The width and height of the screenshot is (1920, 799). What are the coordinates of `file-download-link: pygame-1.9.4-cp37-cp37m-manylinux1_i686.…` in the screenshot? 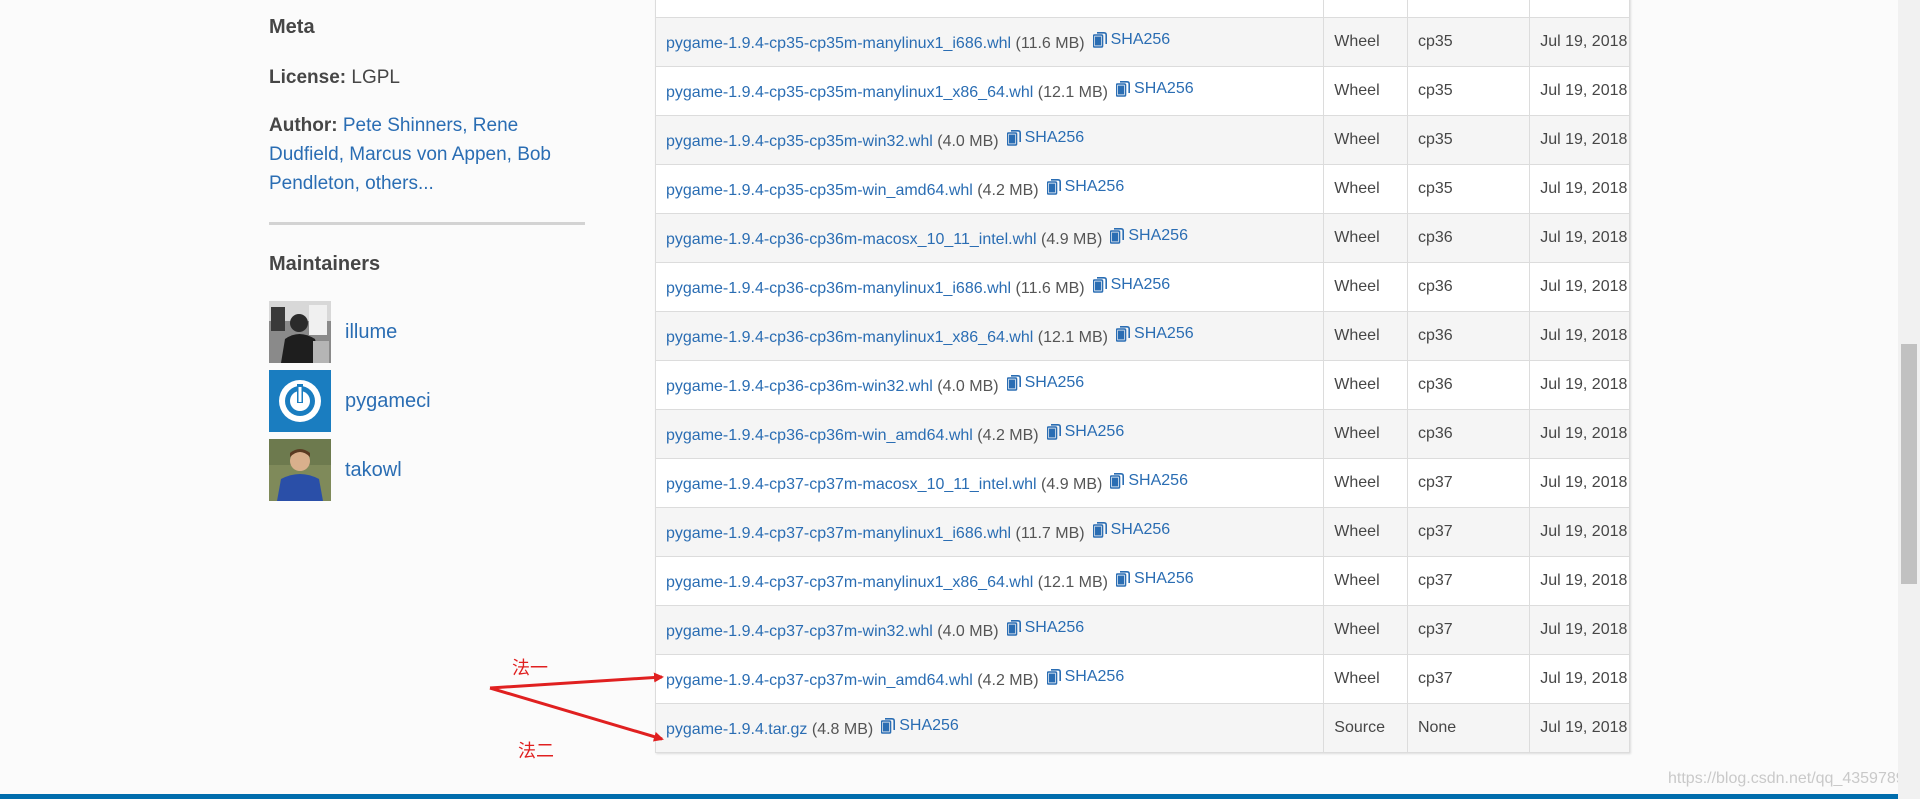 It's located at (838, 533).